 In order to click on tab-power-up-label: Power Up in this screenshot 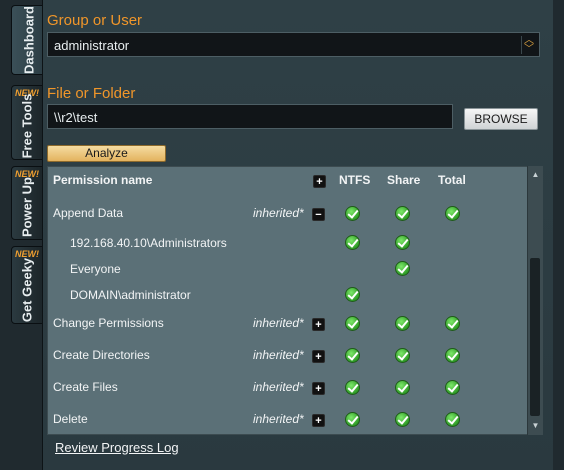, I will do `click(27, 207)`.